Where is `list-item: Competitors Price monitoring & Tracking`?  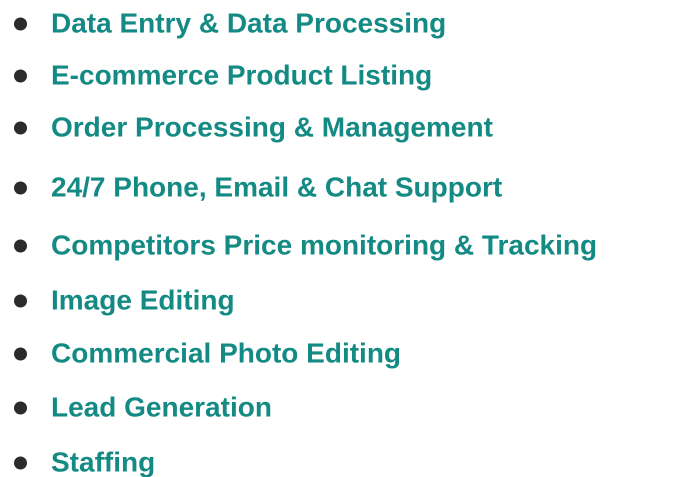
list-item: Competitors Price monitoring & Tracking is located at coordinates (341, 246).